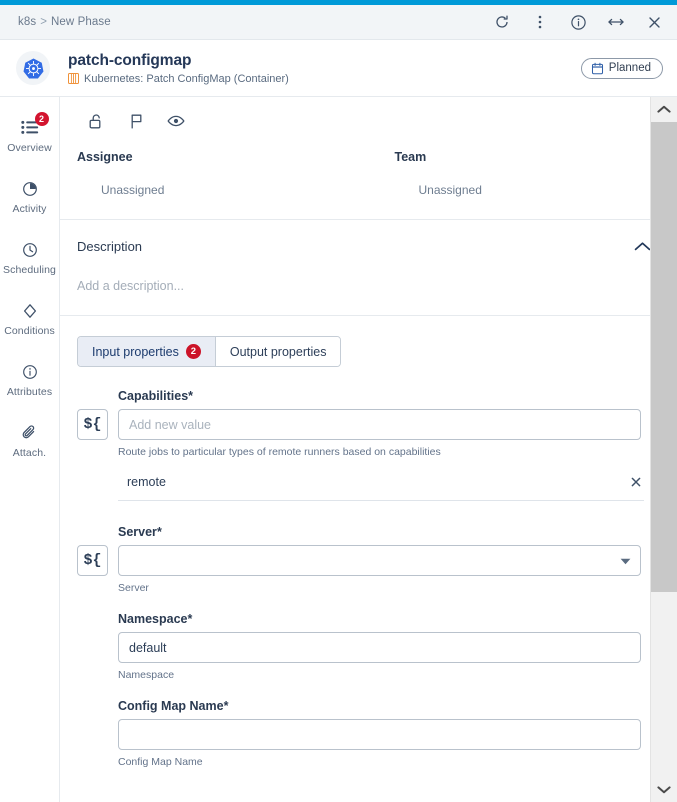 The width and height of the screenshot is (677, 802). I want to click on field-capabilities-required: *, so click(191, 396).